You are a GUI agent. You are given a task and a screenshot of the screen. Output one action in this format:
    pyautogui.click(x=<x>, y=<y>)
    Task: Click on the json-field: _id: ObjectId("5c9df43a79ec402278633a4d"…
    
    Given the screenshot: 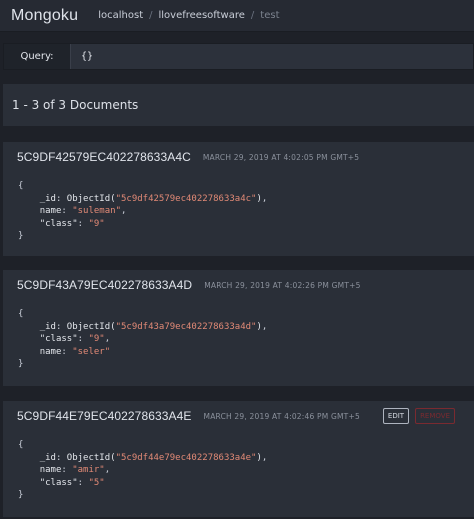 What is the action you would take?
    pyautogui.click(x=246, y=327)
    